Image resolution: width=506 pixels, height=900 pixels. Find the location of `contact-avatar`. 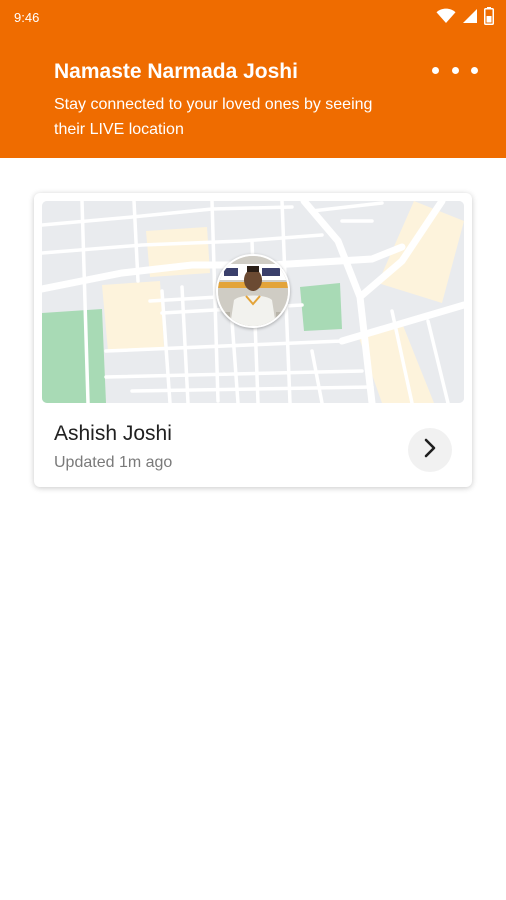

contact-avatar is located at coordinates (253, 291).